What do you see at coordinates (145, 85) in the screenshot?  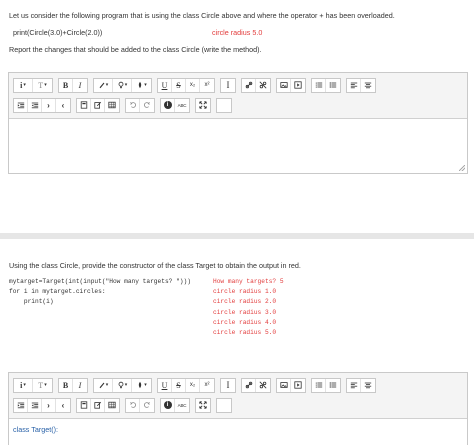 I see `fill-icon: ▾` at bounding box center [145, 85].